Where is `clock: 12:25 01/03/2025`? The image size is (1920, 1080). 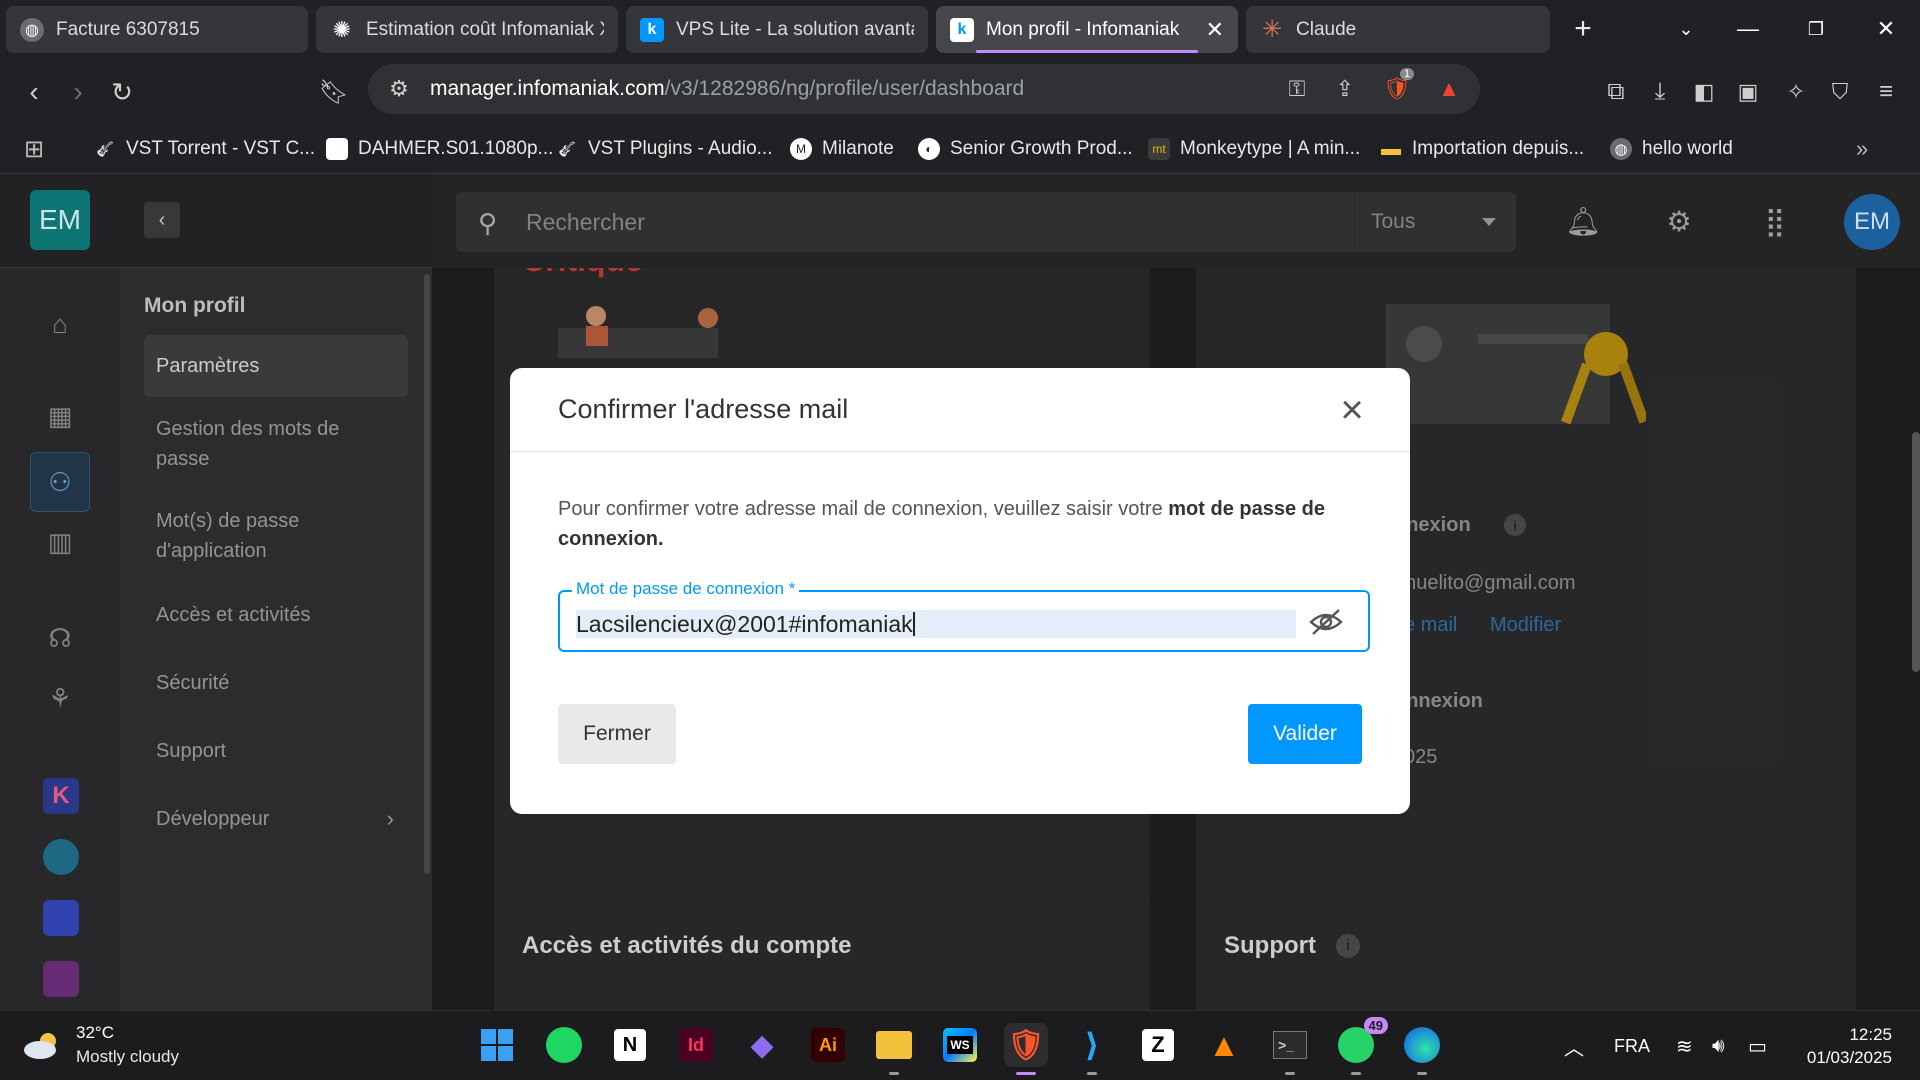
clock: 12:25 01/03/2025 is located at coordinates (1841, 1046).